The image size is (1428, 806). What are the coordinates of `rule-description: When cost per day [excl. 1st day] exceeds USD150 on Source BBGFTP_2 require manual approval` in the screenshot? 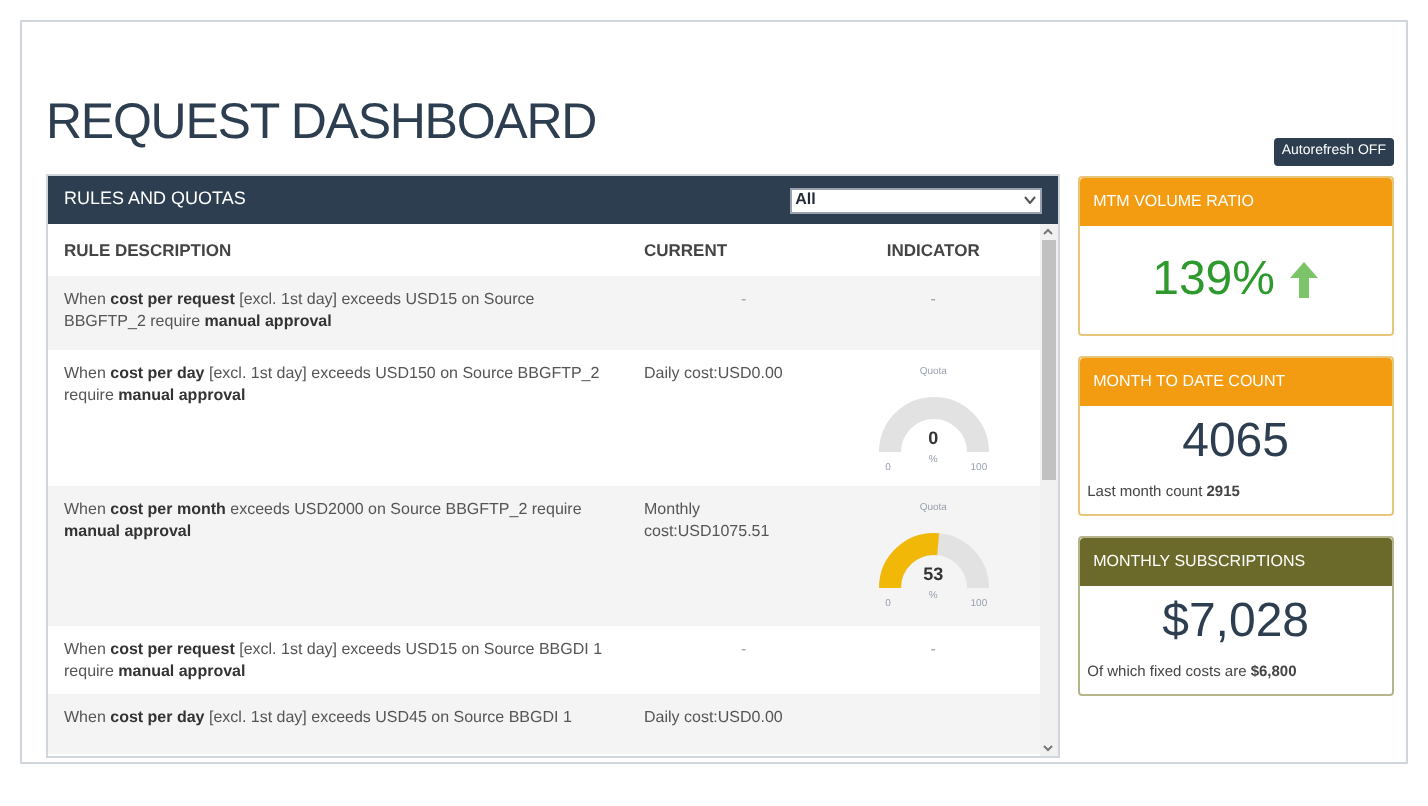 It's located at (333, 385).